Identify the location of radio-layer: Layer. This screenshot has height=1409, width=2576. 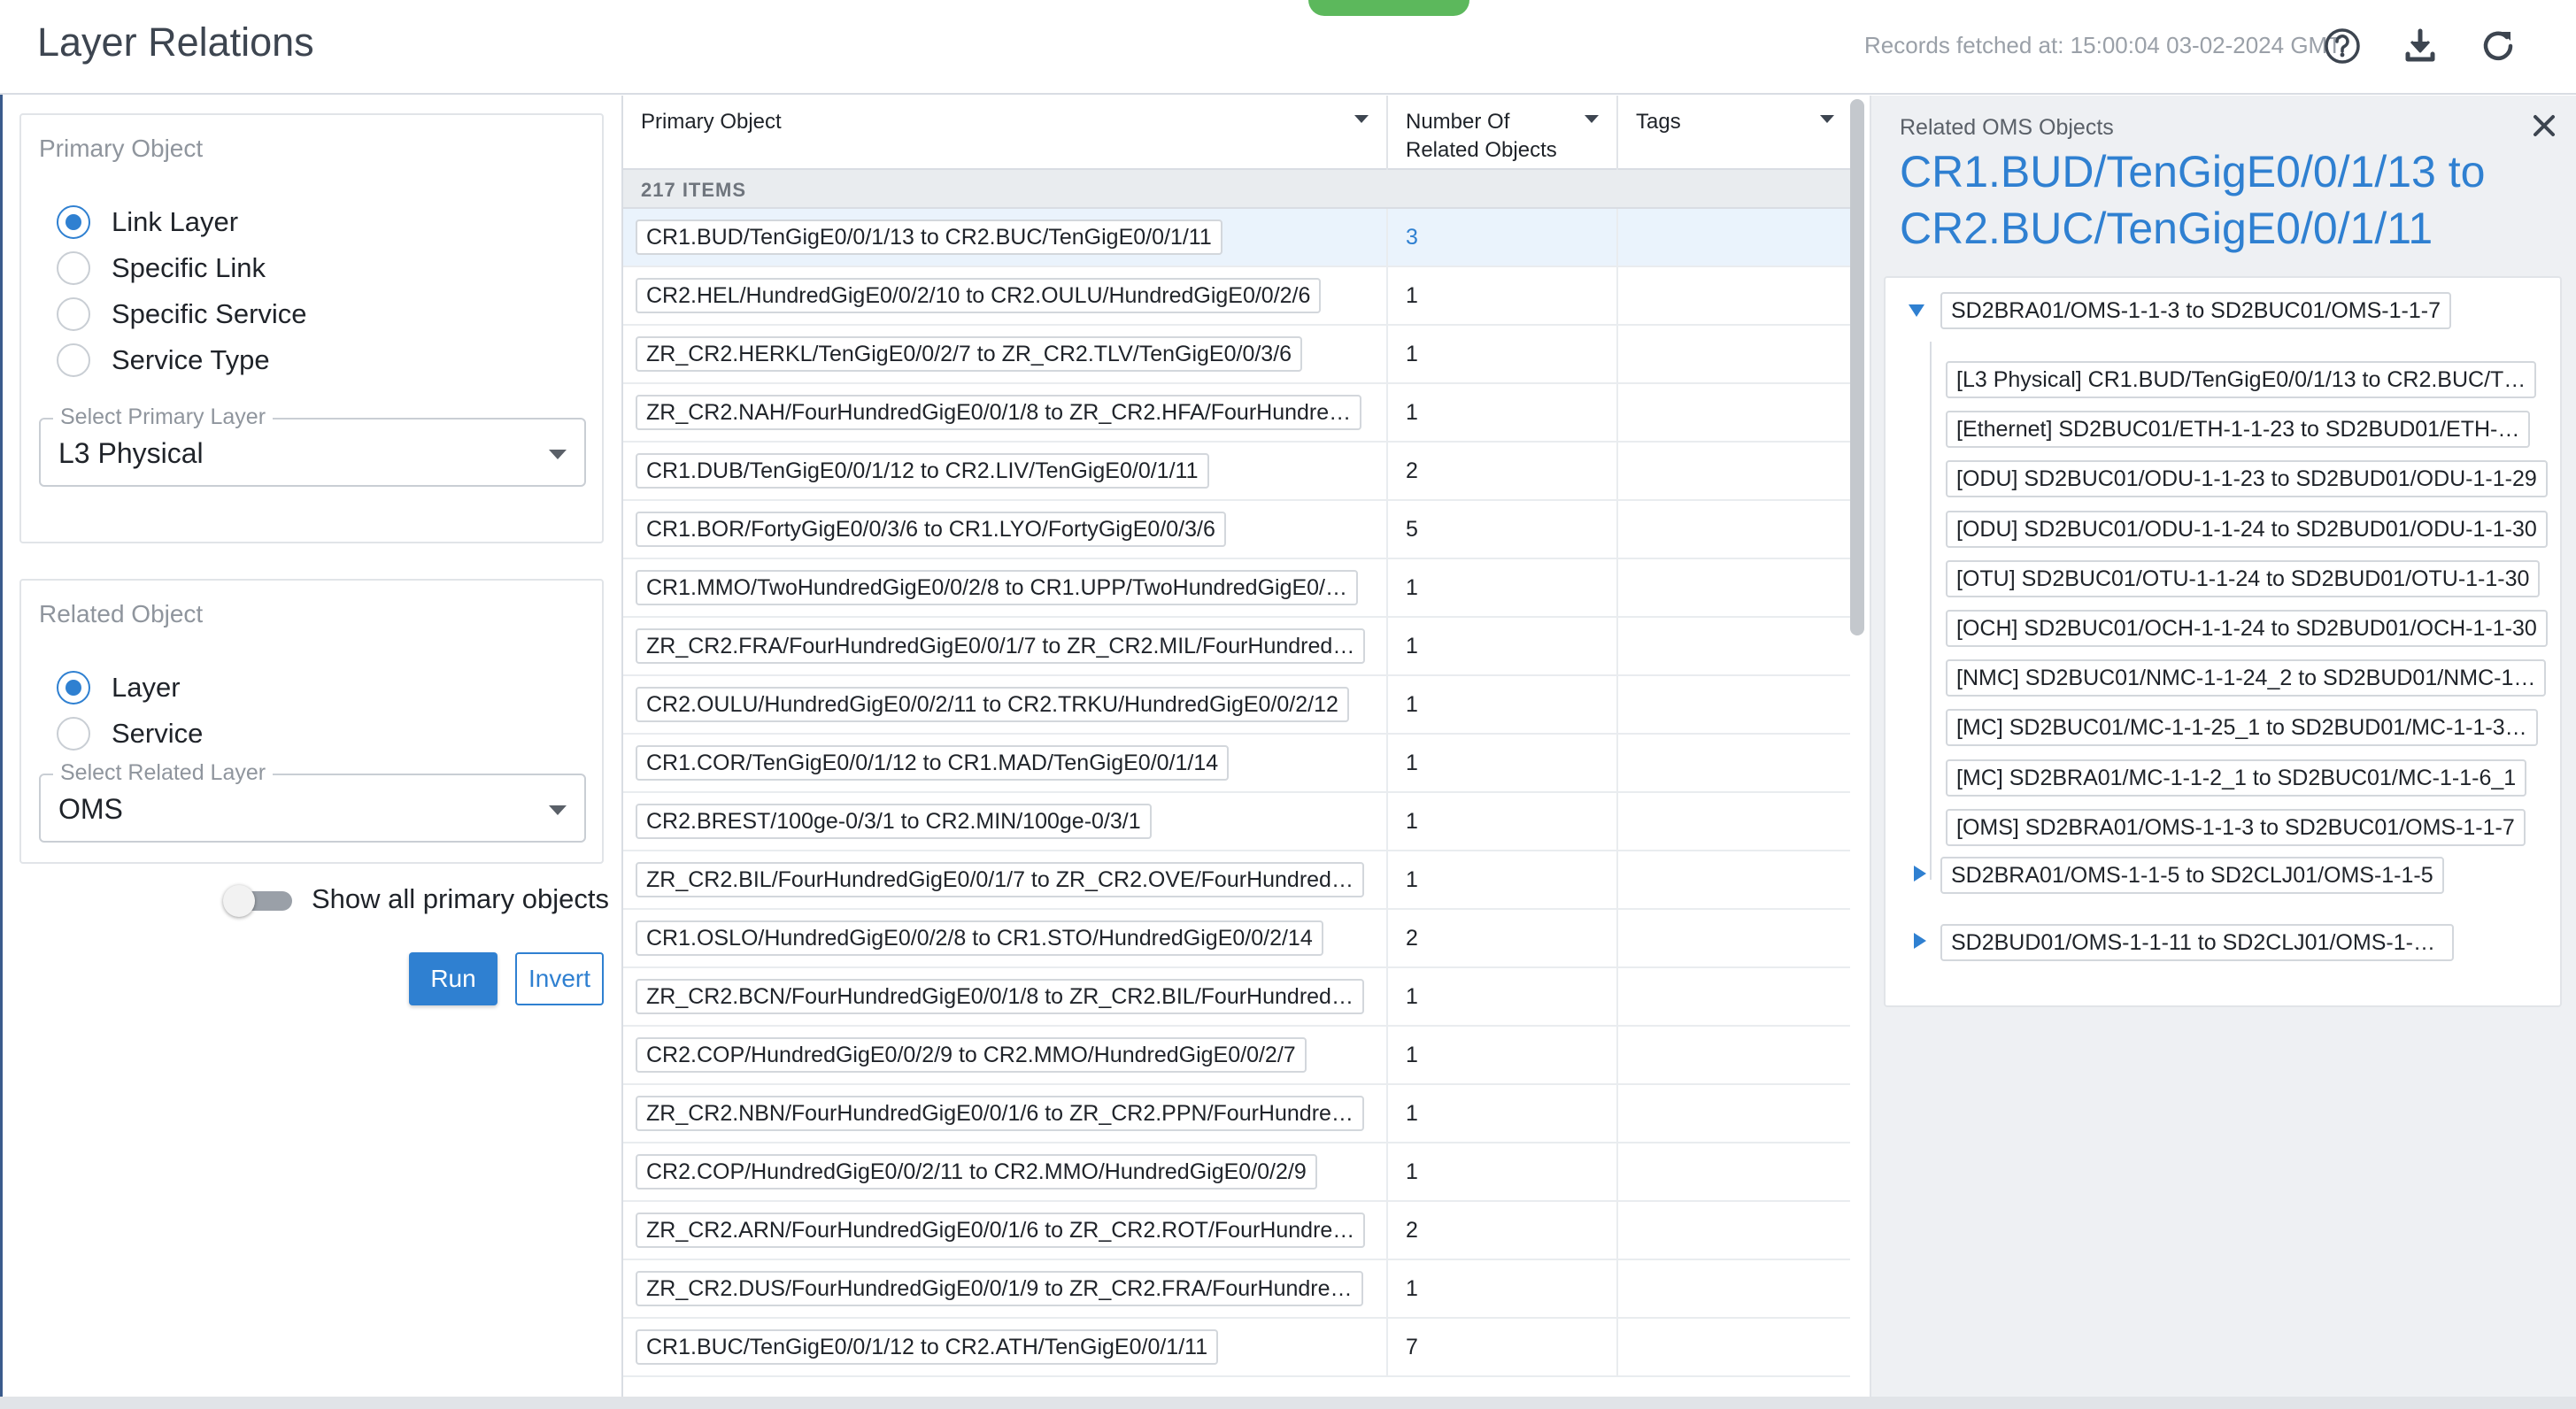
(119, 687).